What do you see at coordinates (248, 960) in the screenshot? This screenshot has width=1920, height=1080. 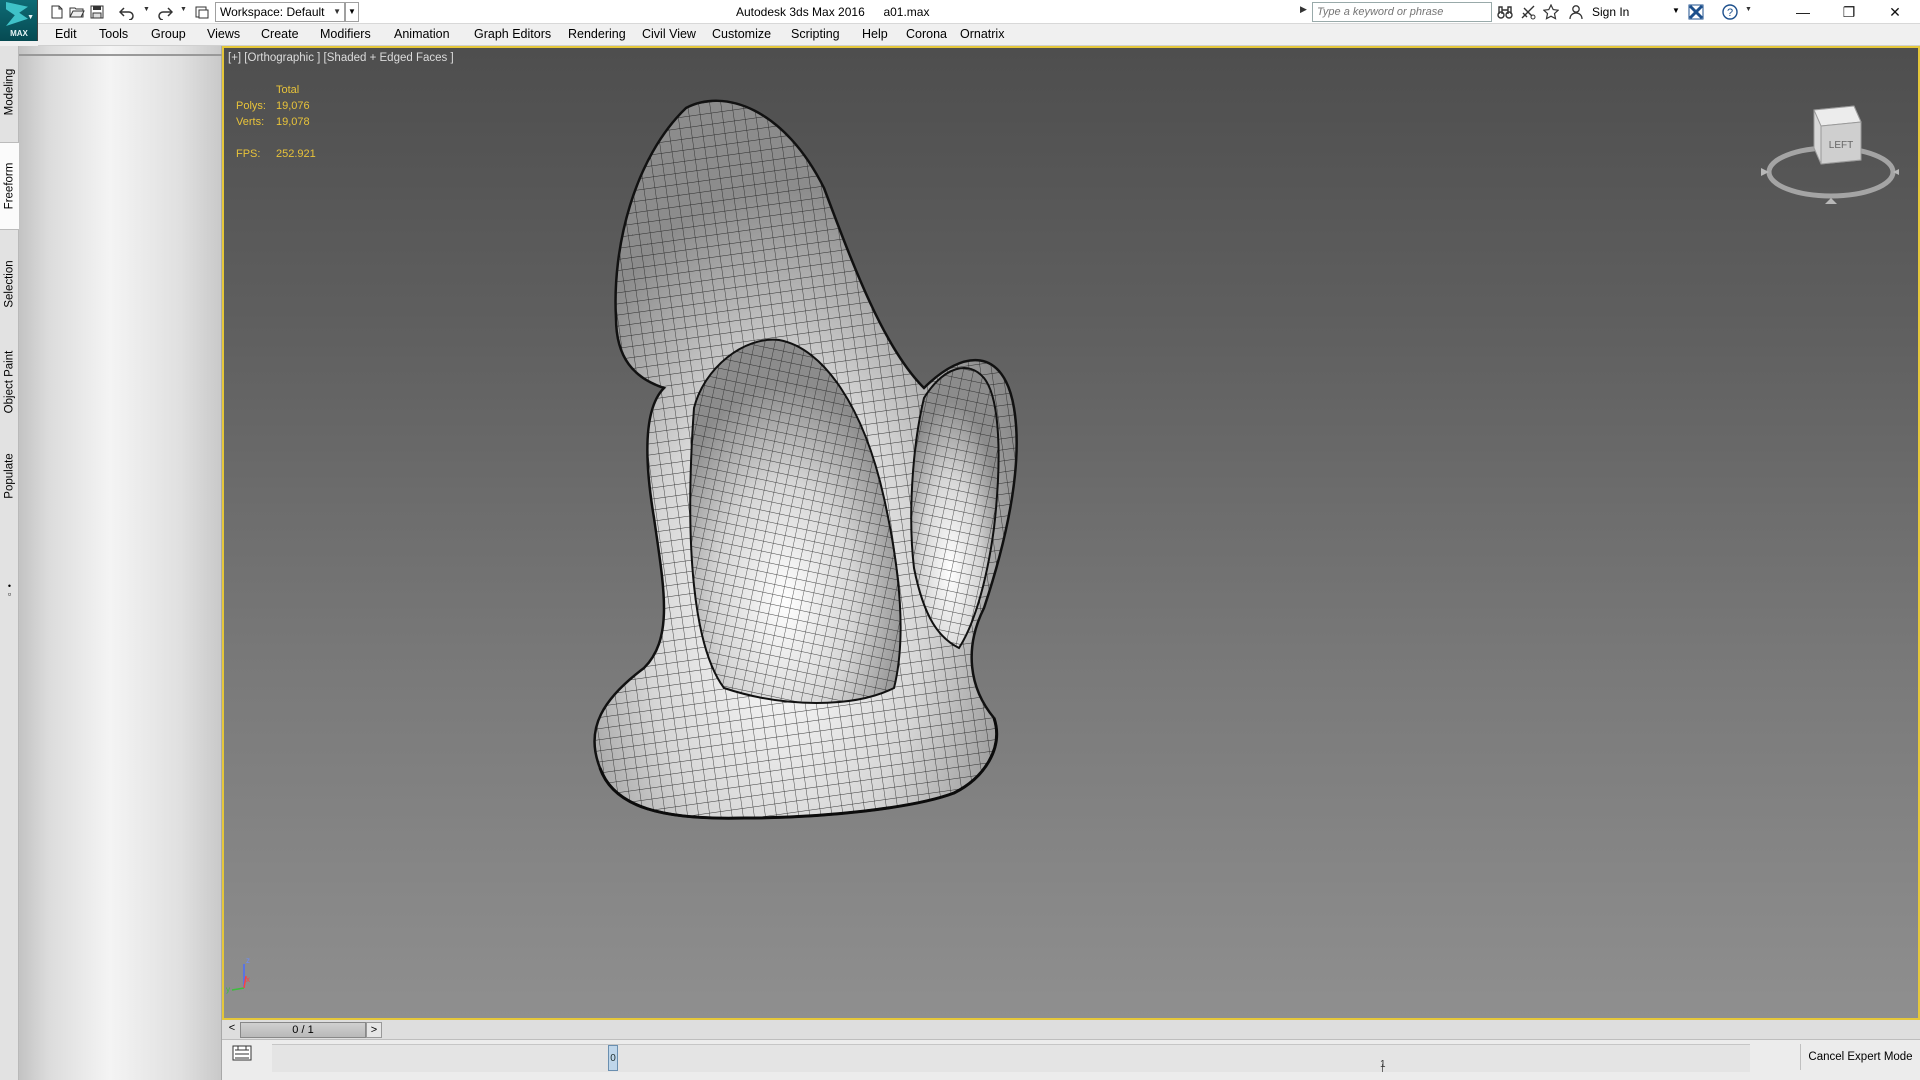 I see `axis-z-label: z` at bounding box center [248, 960].